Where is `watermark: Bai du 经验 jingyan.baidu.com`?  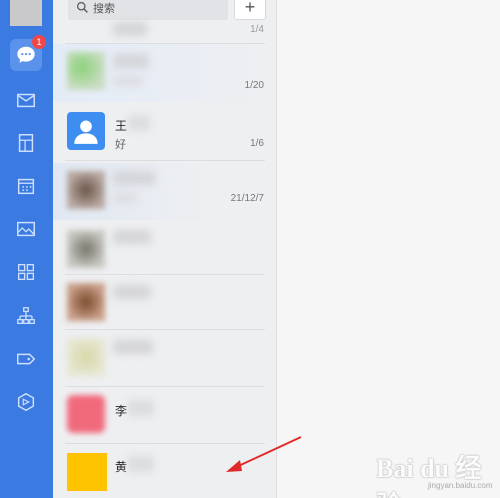
watermark: Bai du 经验 jingyan.baidu.com is located at coordinates (436, 473).